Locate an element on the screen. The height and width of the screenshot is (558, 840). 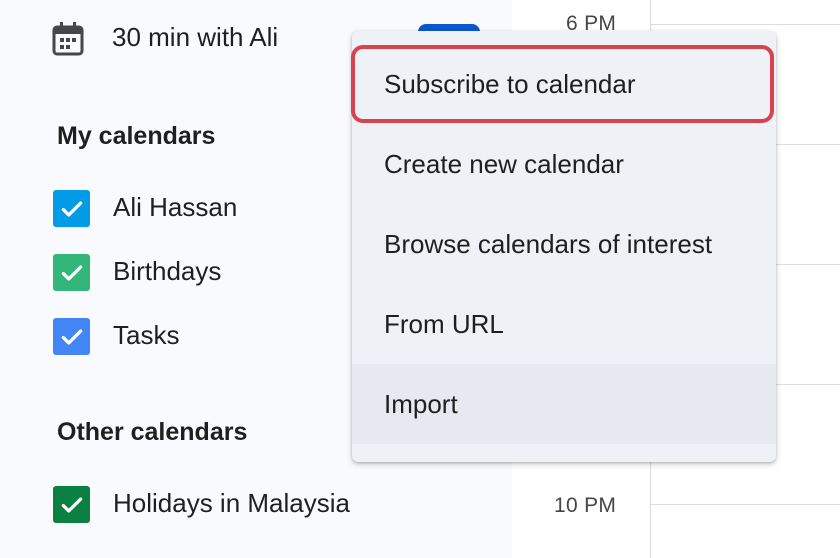
menu-item-import: Import is located at coordinates (564, 404).